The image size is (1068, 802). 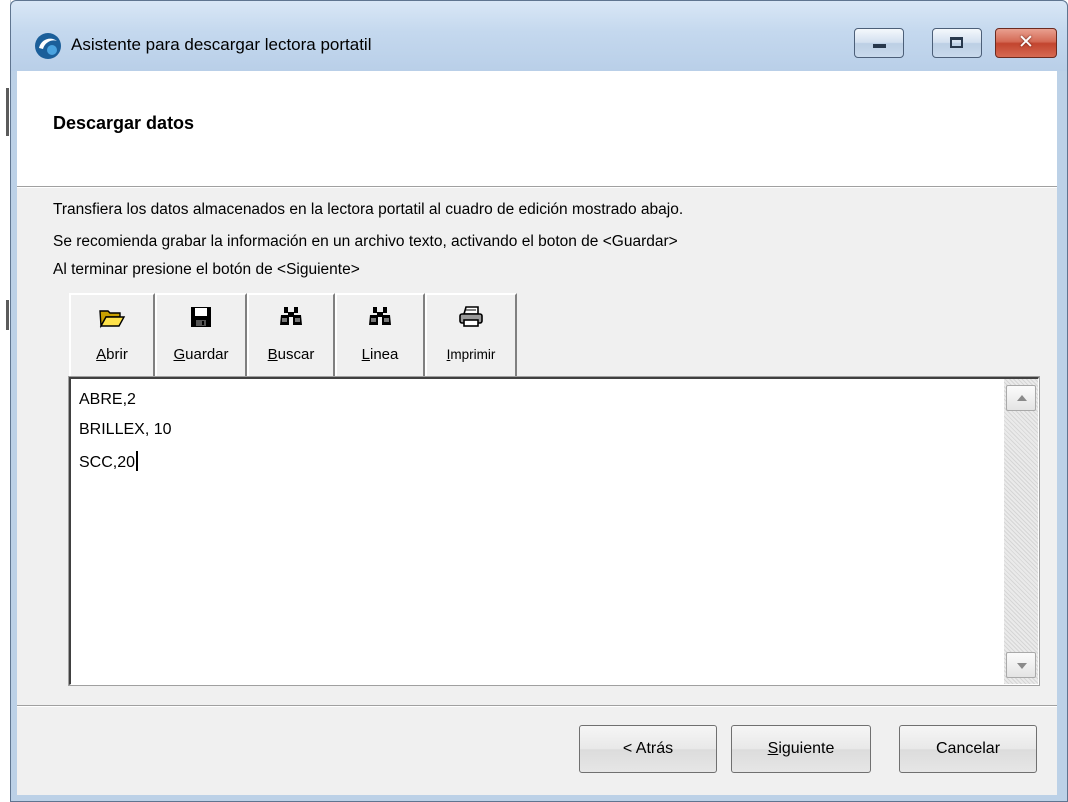 I want to click on open-folder-icon, so click(x=112, y=319).